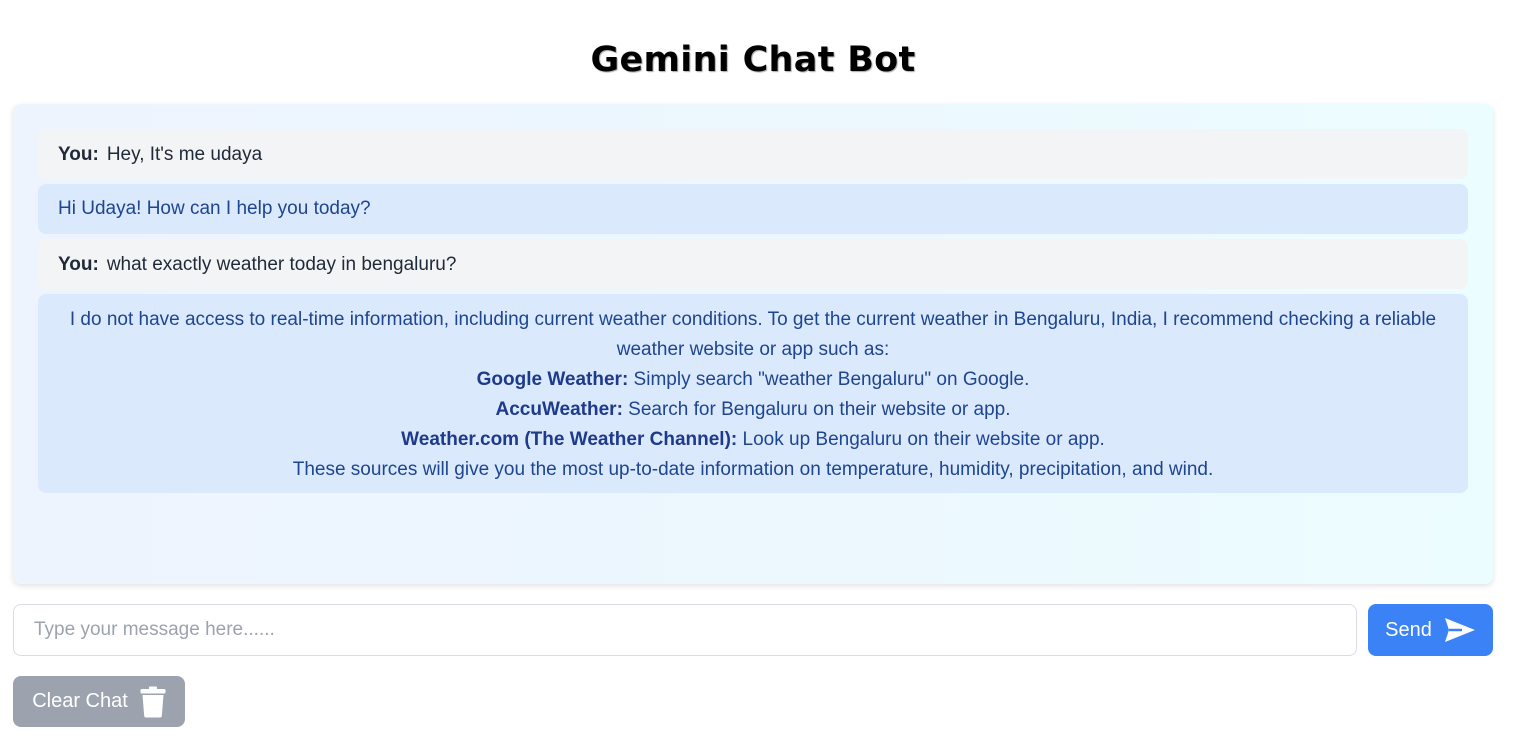 The width and height of the screenshot is (1529, 739). Describe the element at coordinates (153, 702) in the screenshot. I see `trash-icon` at that location.